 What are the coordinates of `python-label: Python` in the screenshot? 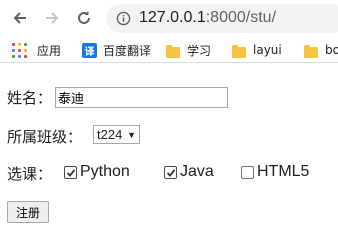 It's located at (105, 171).